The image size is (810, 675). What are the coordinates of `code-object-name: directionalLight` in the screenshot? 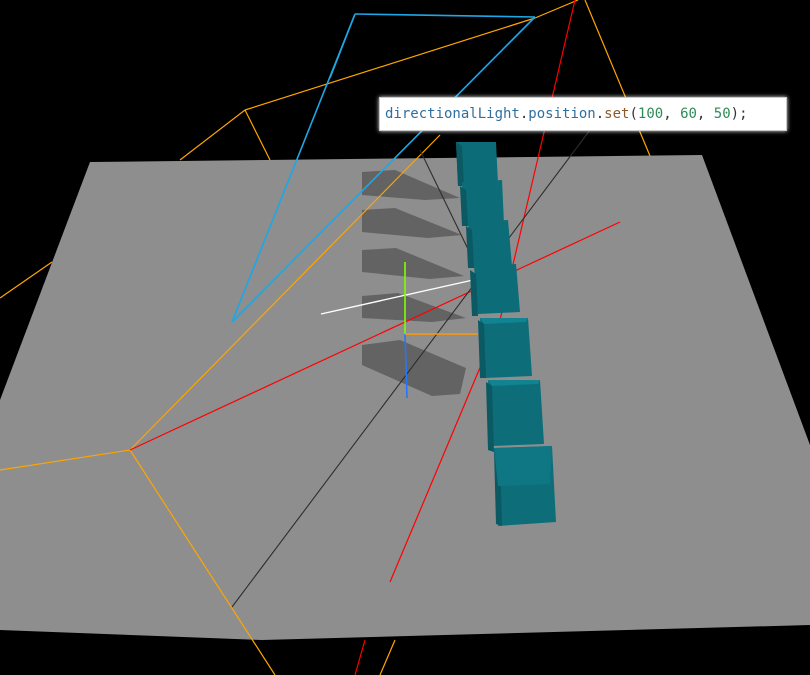 It's located at (452, 114).